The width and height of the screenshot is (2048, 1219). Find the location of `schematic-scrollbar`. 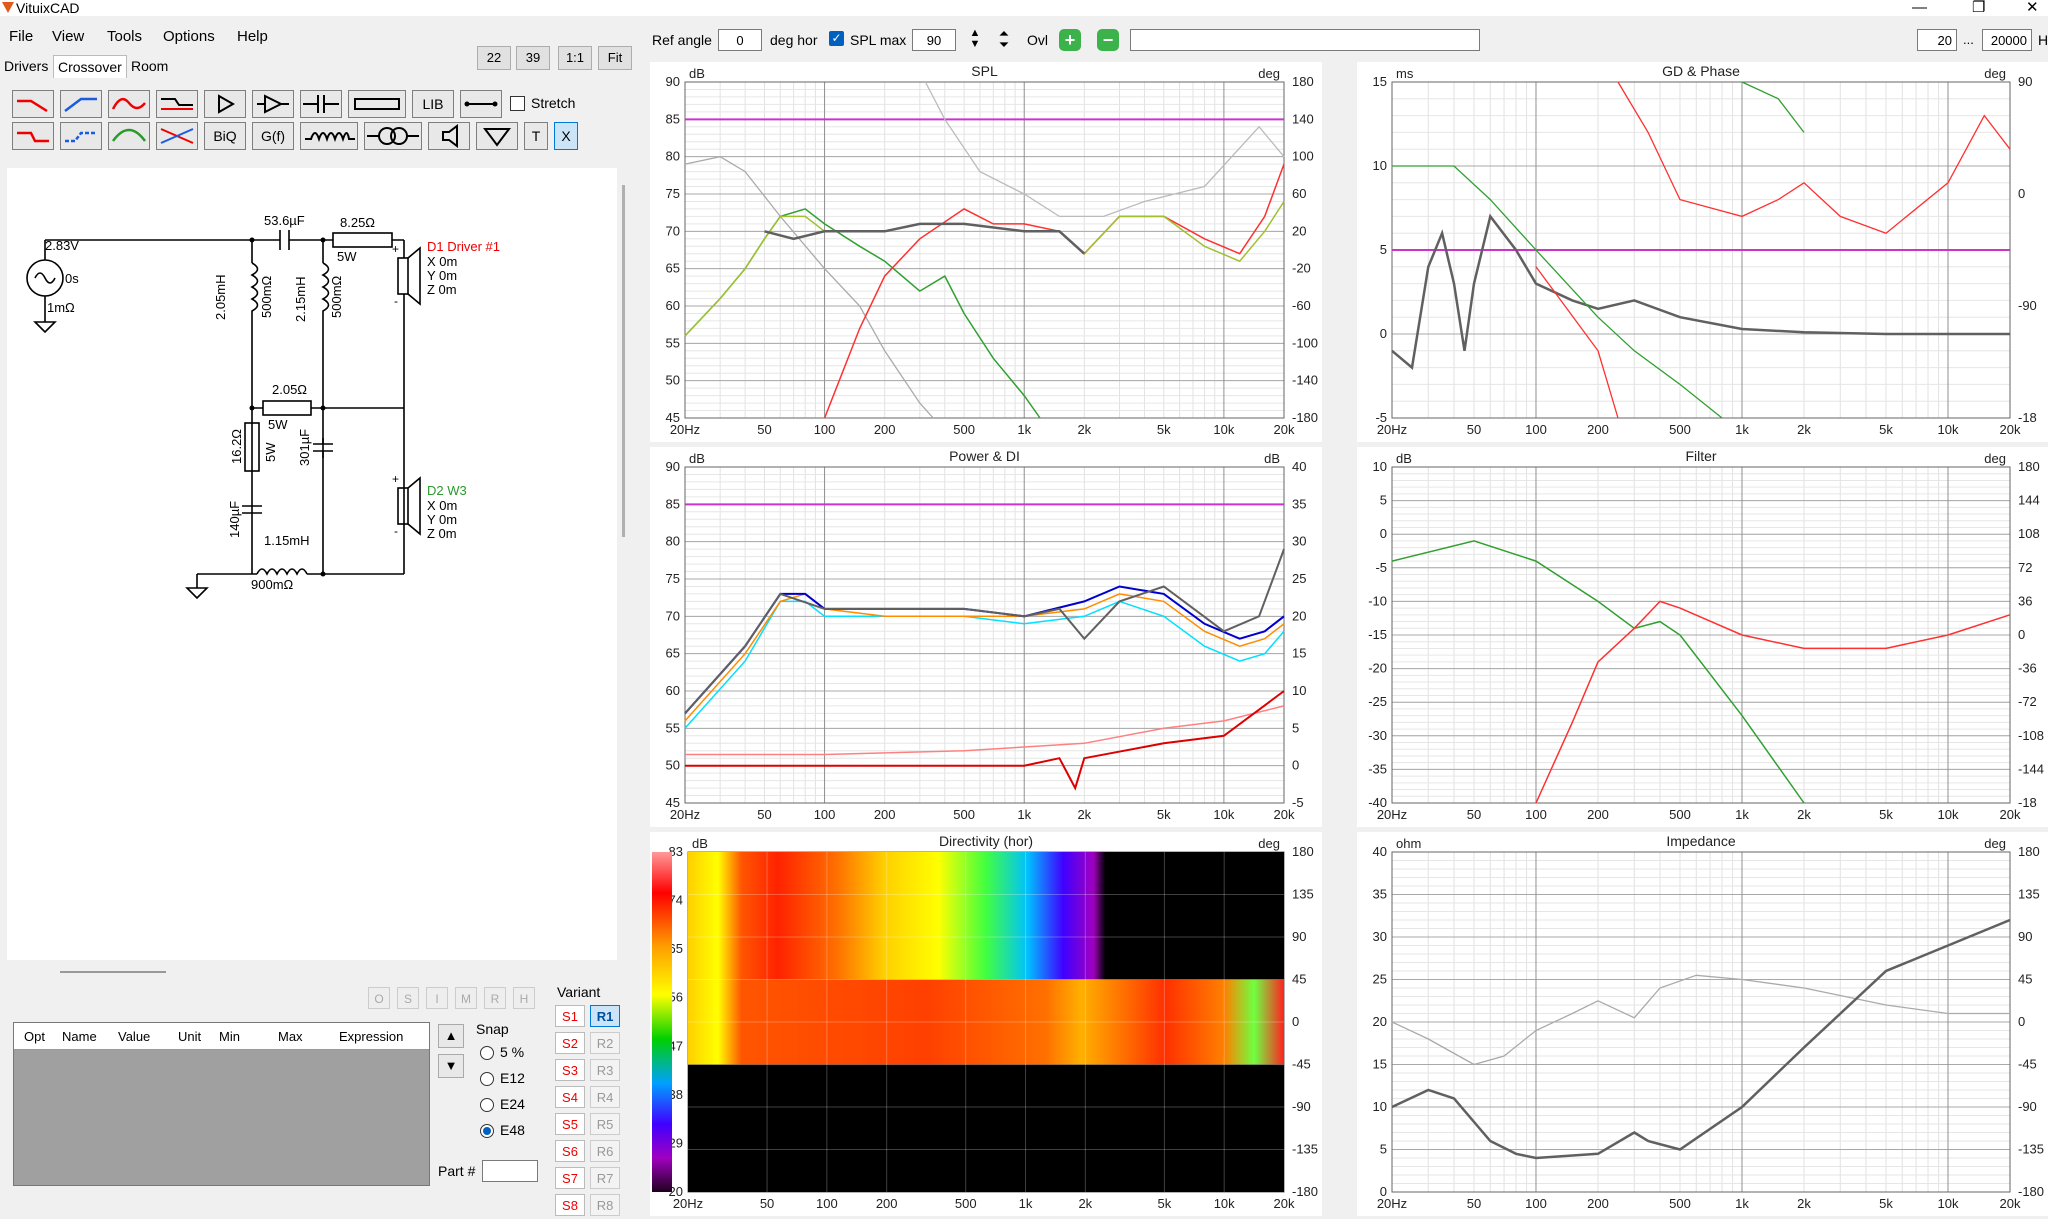

schematic-scrollbar is located at coordinates (623, 361).